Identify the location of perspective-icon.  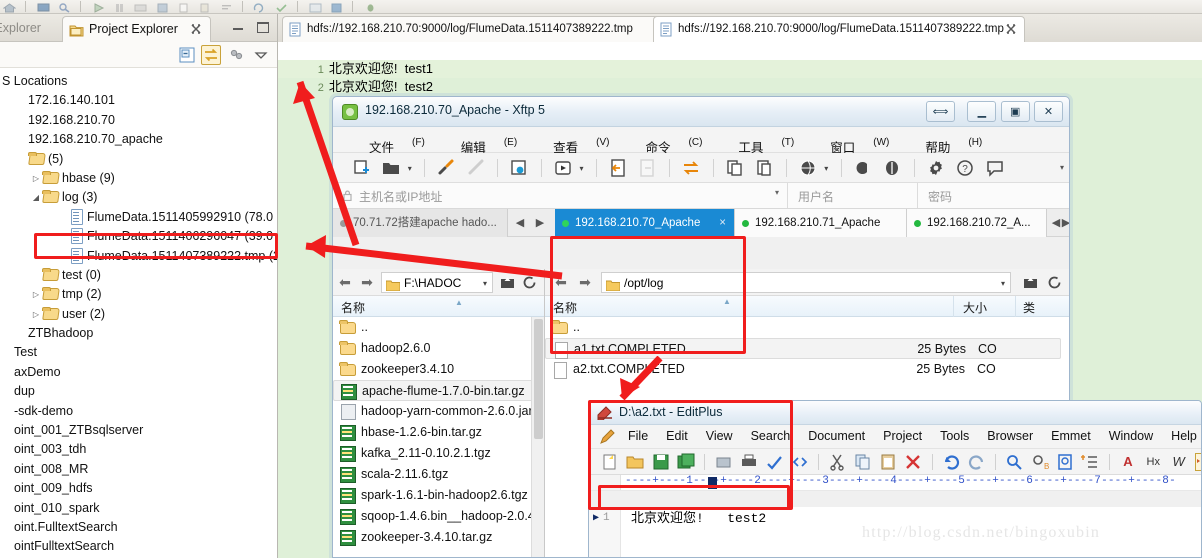
(315, 7).